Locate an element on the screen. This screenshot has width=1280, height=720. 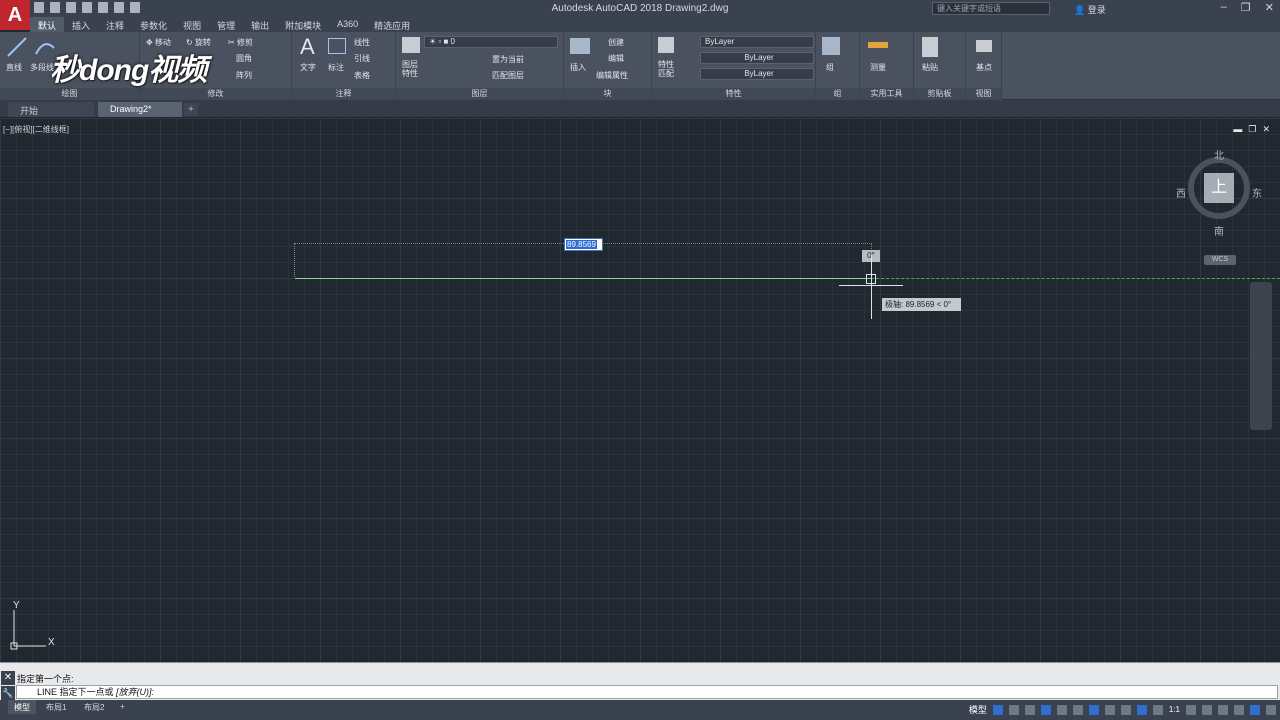
properties-panel-title: 特性 is located at coordinates (733, 94).